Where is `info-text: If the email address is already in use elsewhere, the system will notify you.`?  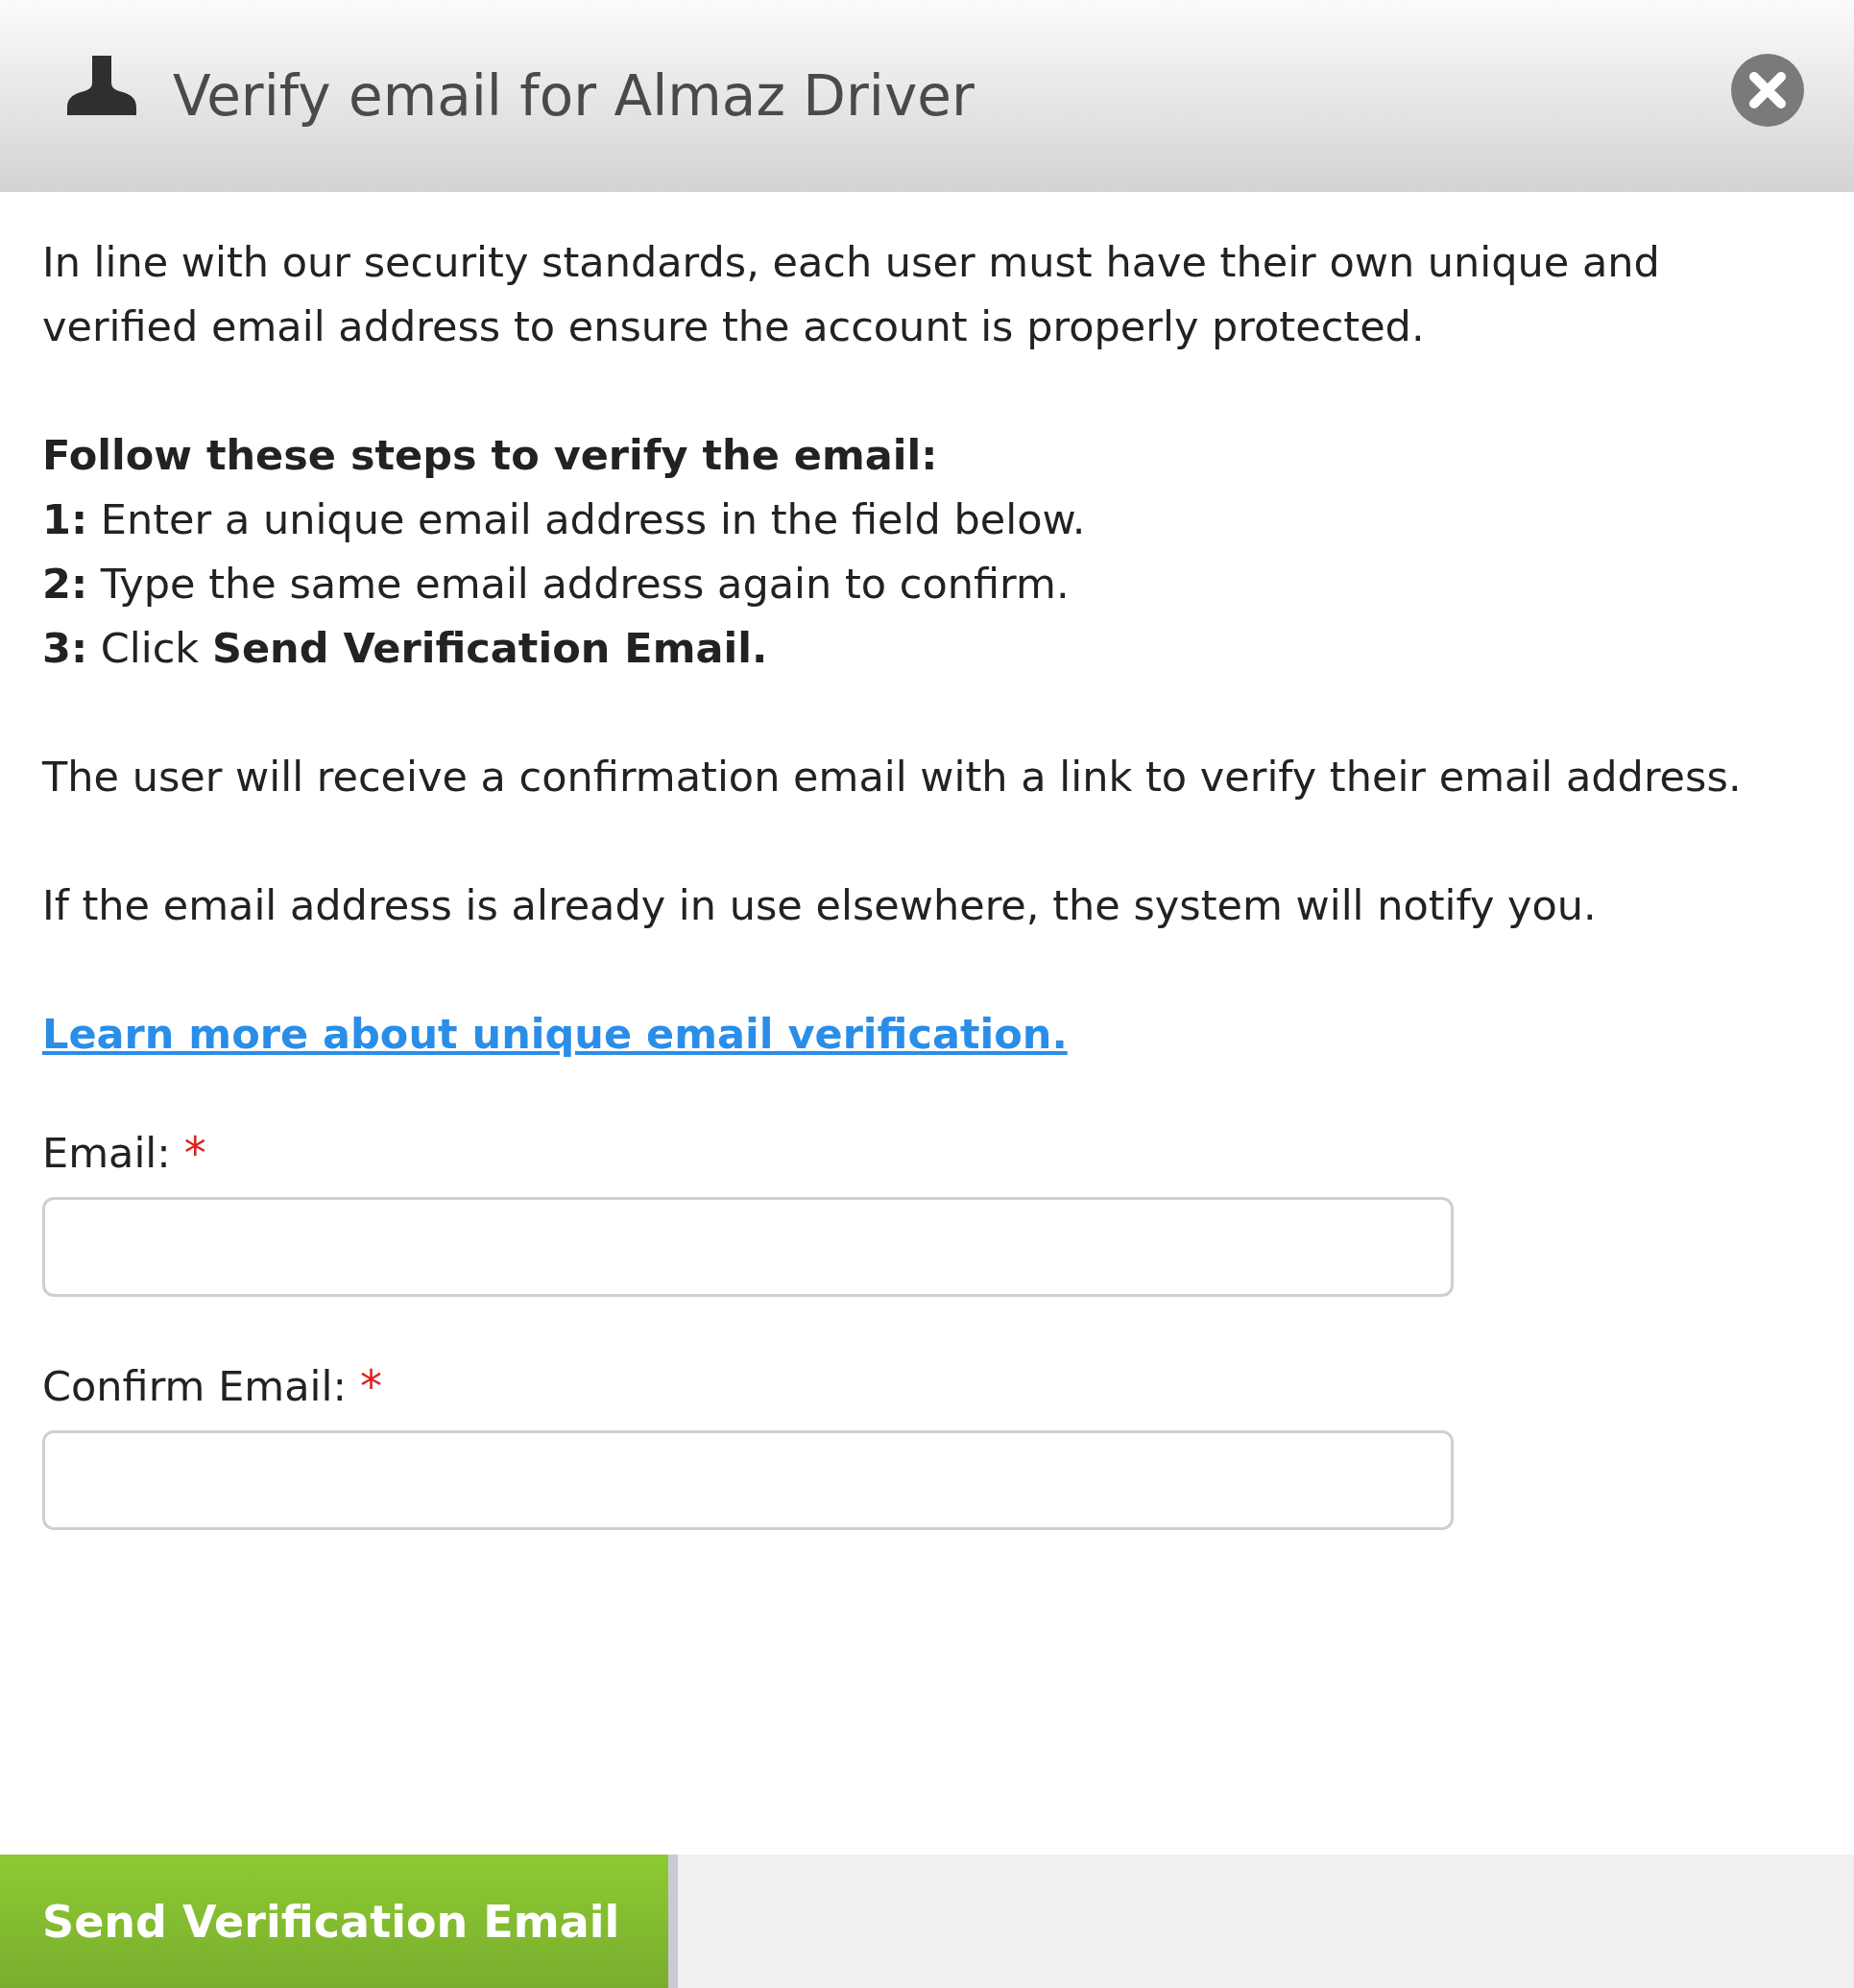
info-text: If the email address is already in use elsewhere, the system will notify you. is located at coordinates (820, 905).